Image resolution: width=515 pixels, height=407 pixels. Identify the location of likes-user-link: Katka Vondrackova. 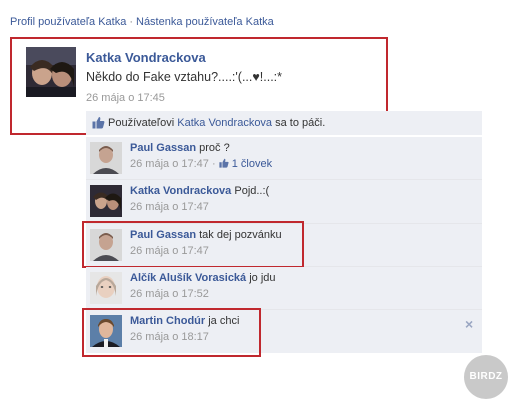
(224, 123).